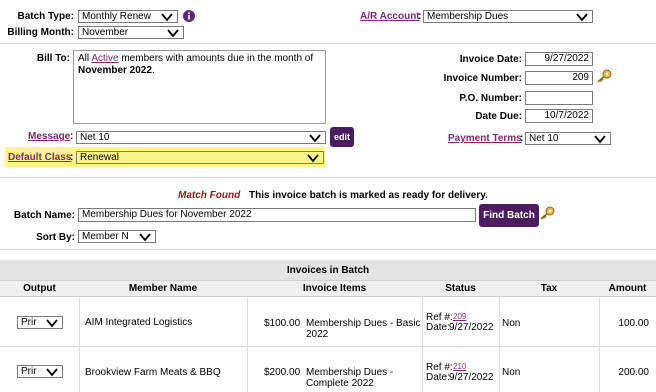 This screenshot has width=656, height=392. I want to click on message-value: Net 10, so click(95, 137).